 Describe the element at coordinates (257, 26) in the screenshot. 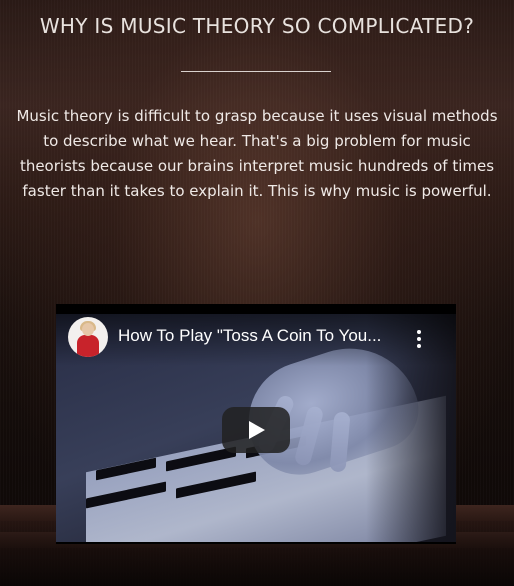

I see `section-title: WHY IS MUSIC THEORY SO COMPLICATED?` at that location.